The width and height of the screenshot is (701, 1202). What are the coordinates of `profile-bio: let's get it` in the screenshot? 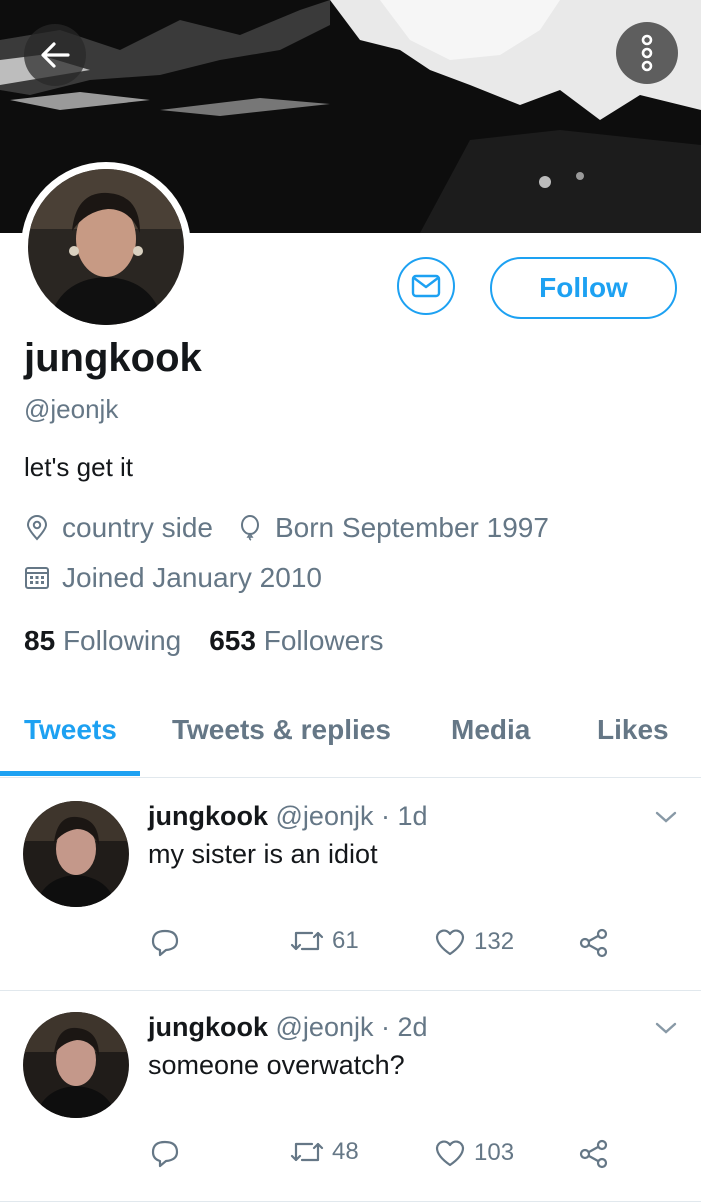 It's located at (79, 467).